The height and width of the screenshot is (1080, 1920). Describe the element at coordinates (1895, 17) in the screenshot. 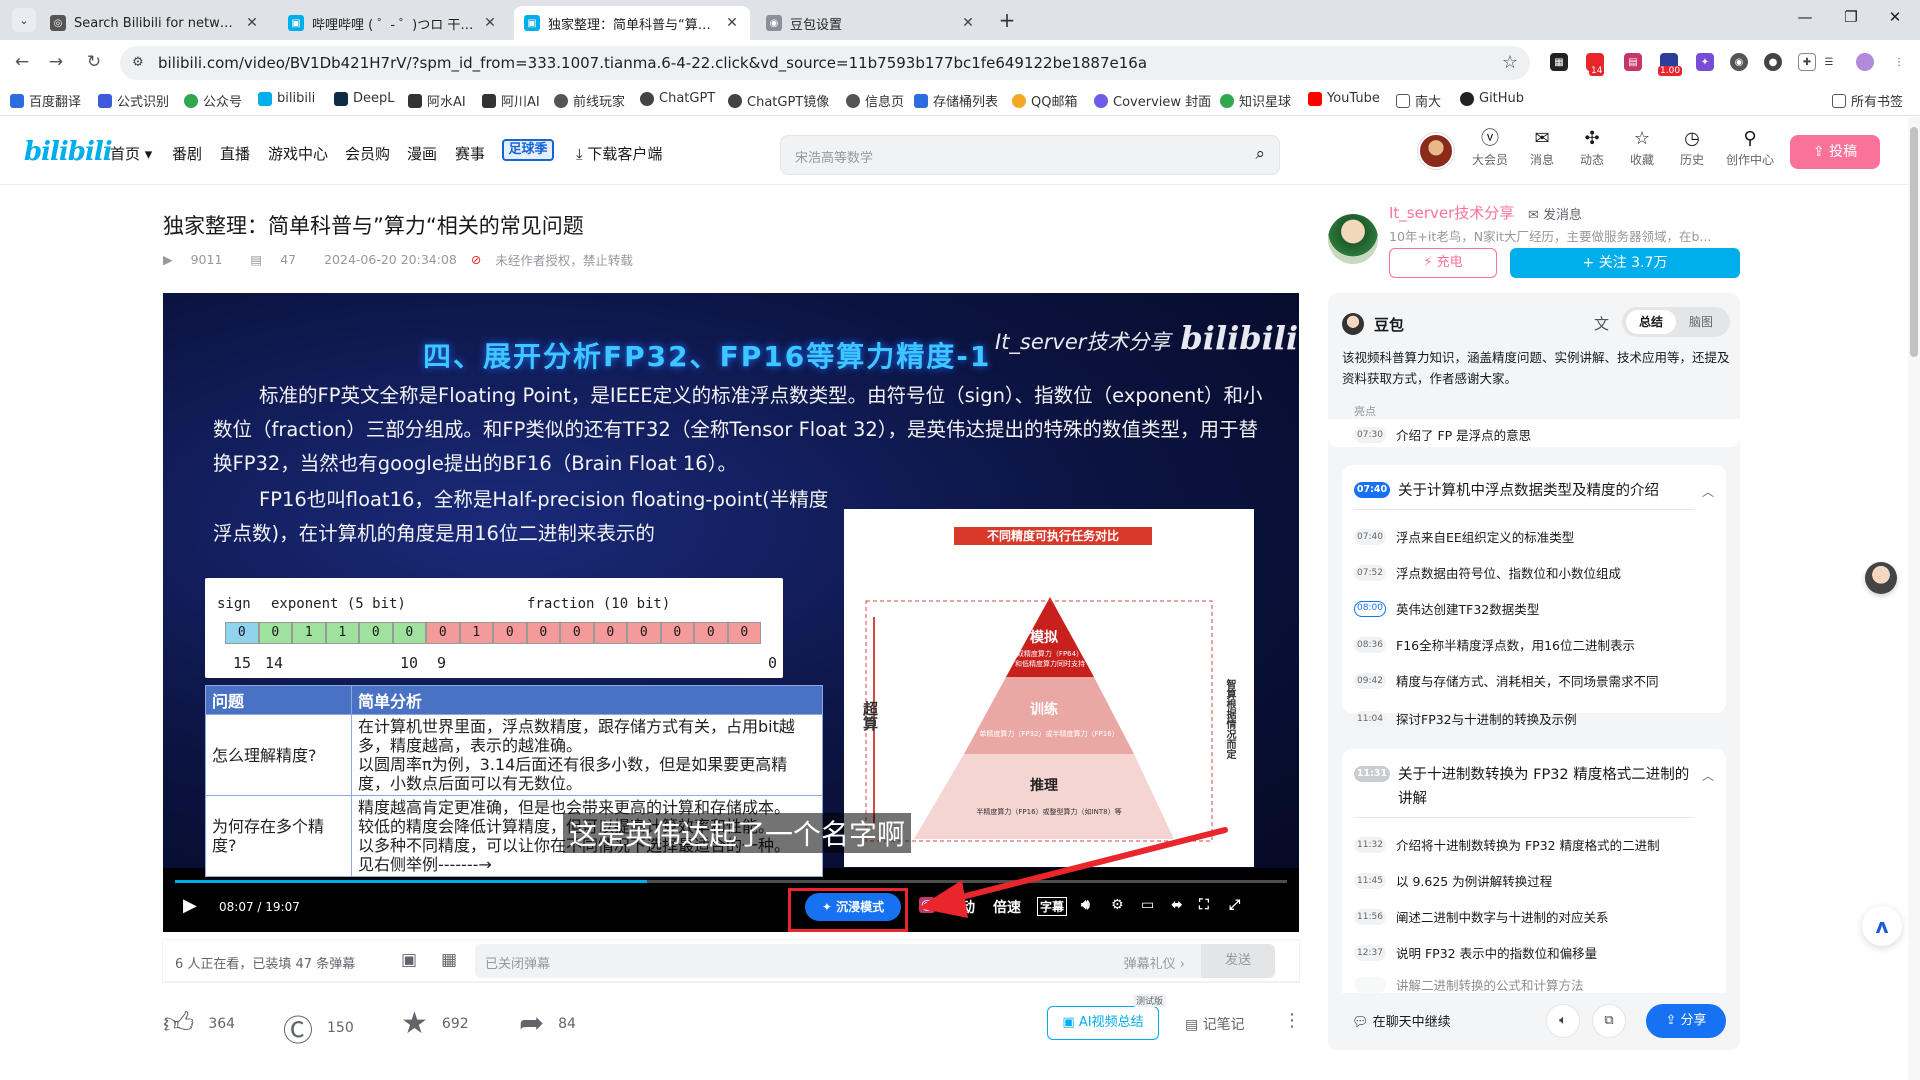

I see `close-window-icon: ✕` at that location.